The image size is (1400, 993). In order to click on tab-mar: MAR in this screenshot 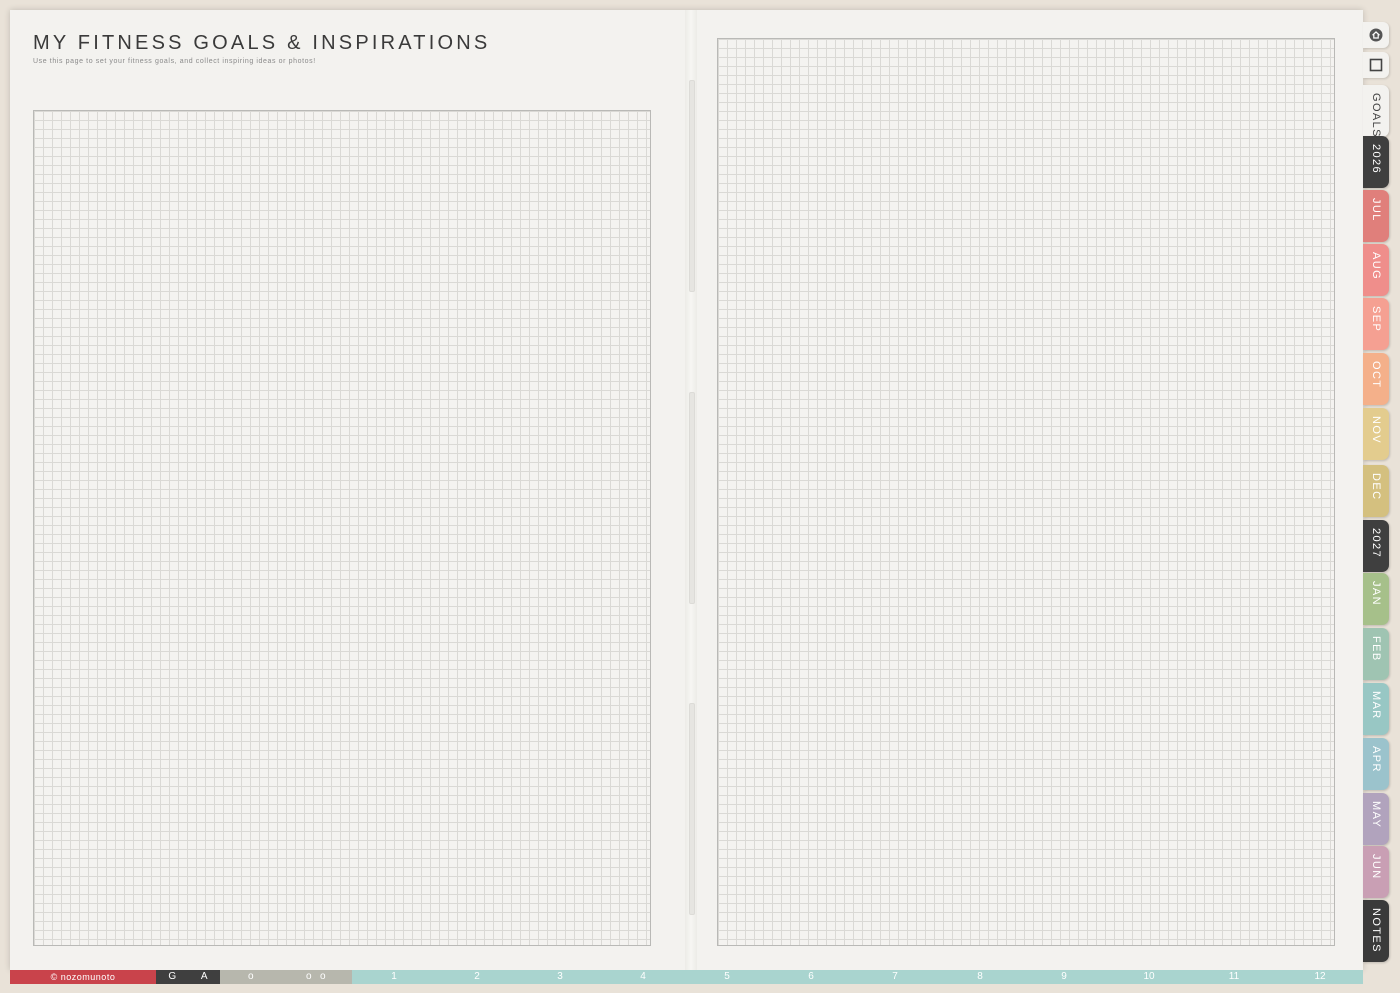, I will do `click(1376, 709)`.